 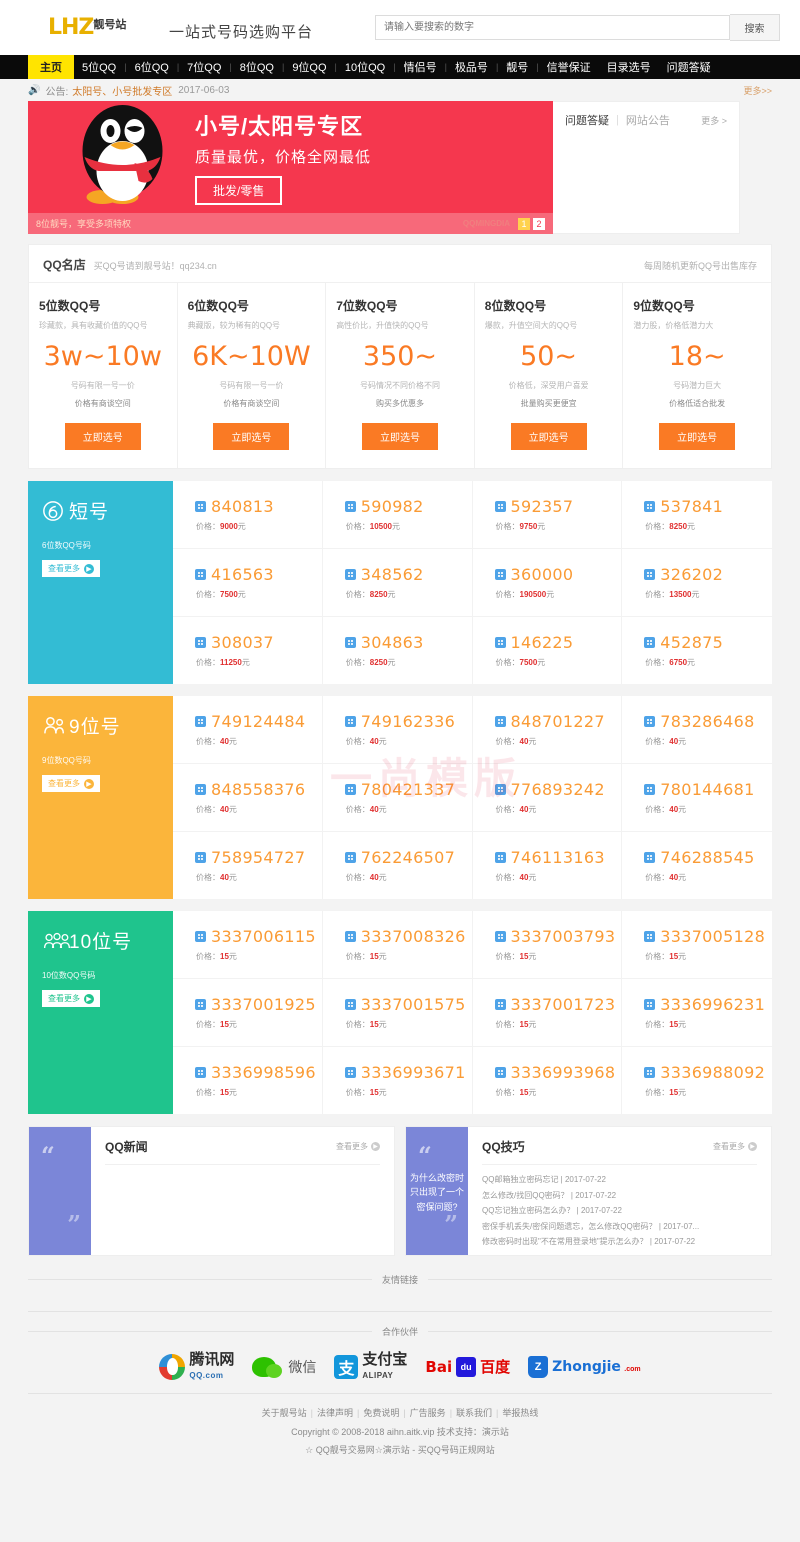 What do you see at coordinates (524, 223) in the screenshot?
I see `banner-dot-1: 1` at bounding box center [524, 223].